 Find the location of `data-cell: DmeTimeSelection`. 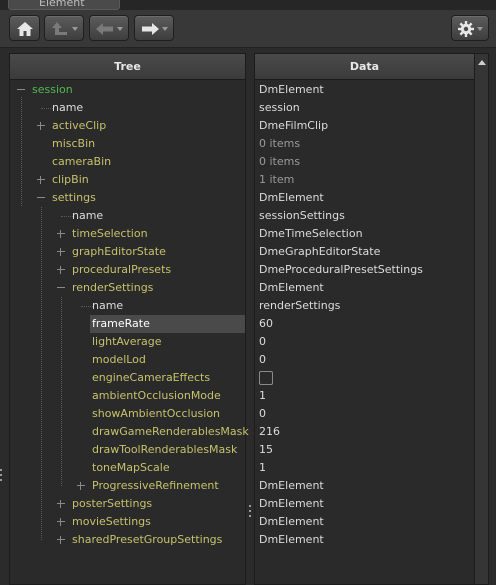

data-cell: DmeTimeSelection is located at coordinates (366, 234).